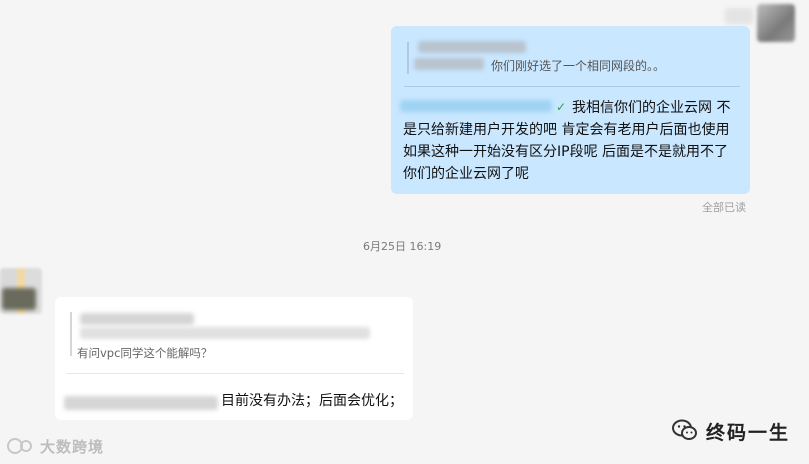 The height and width of the screenshot is (464, 809). What do you see at coordinates (748, 433) in the screenshot?
I see `watermark-right: 终码一生` at bounding box center [748, 433].